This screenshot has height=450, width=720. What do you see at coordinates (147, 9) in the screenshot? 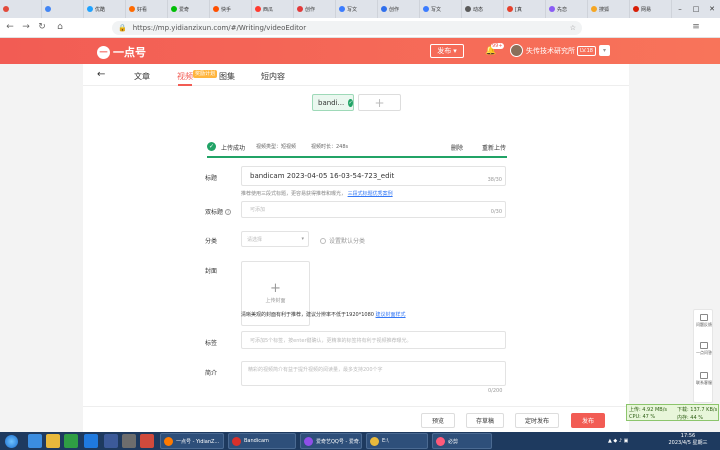
I see `browser-tab: 好看` at bounding box center [147, 9].